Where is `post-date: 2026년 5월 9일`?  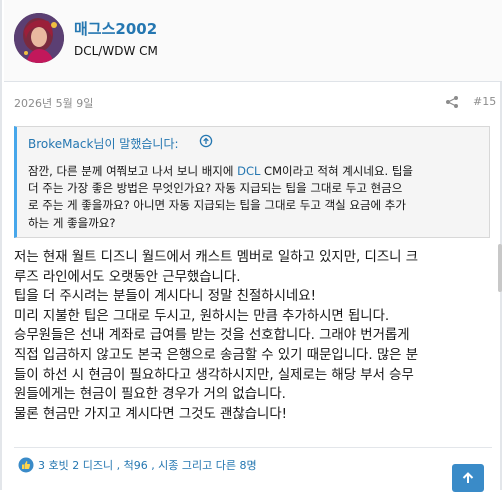
post-date: 2026년 5월 9일 is located at coordinates (53, 103).